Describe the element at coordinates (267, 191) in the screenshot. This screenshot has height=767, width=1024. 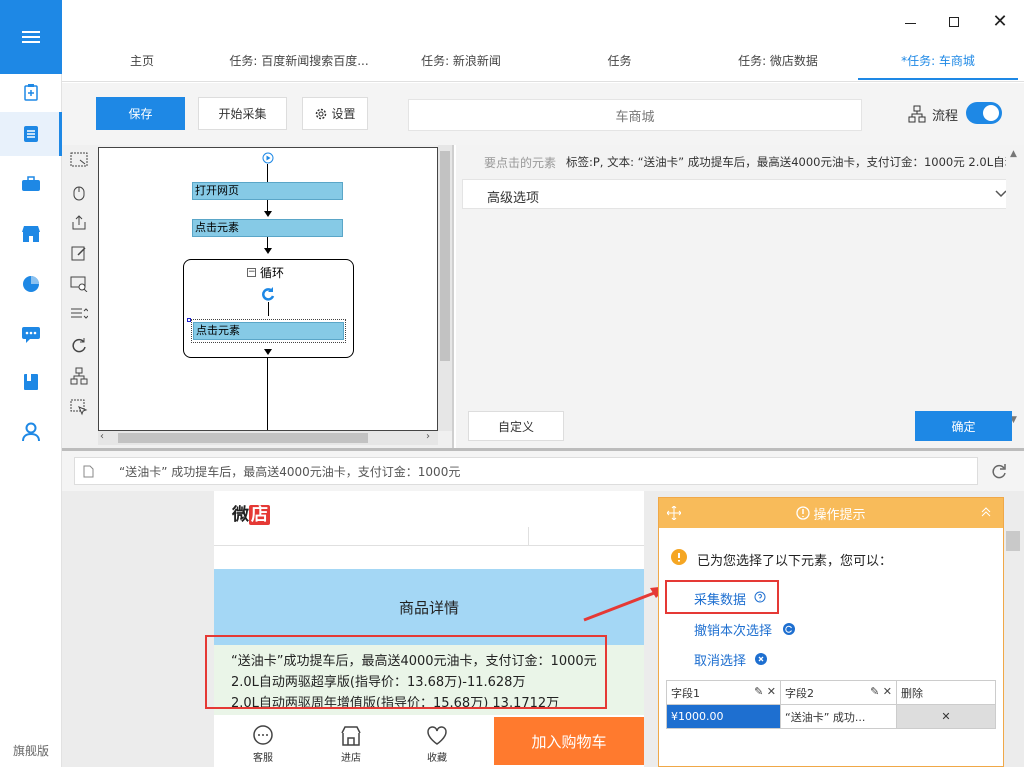
I see `flow-node-open-page: 打开网页` at that location.